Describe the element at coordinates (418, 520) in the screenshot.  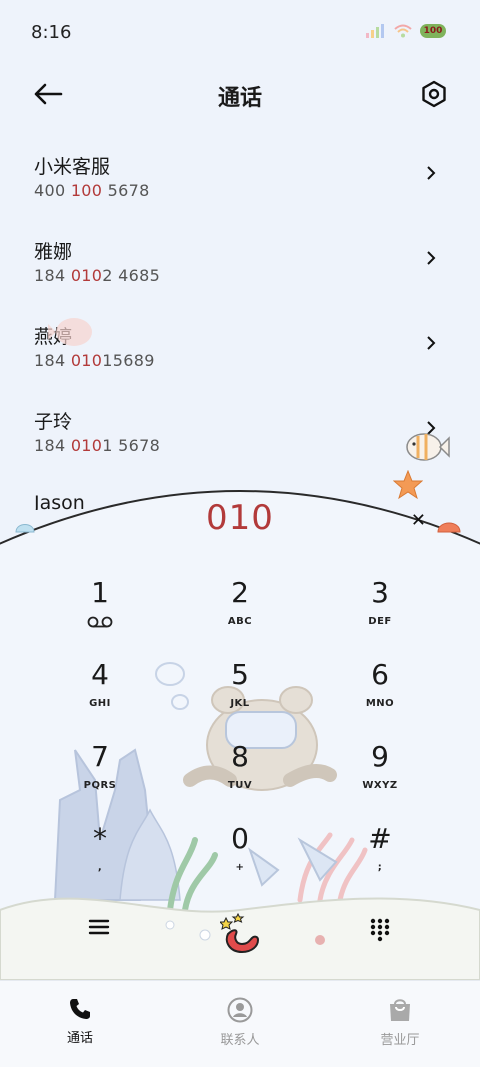
I see `delete-button: ✕` at that location.